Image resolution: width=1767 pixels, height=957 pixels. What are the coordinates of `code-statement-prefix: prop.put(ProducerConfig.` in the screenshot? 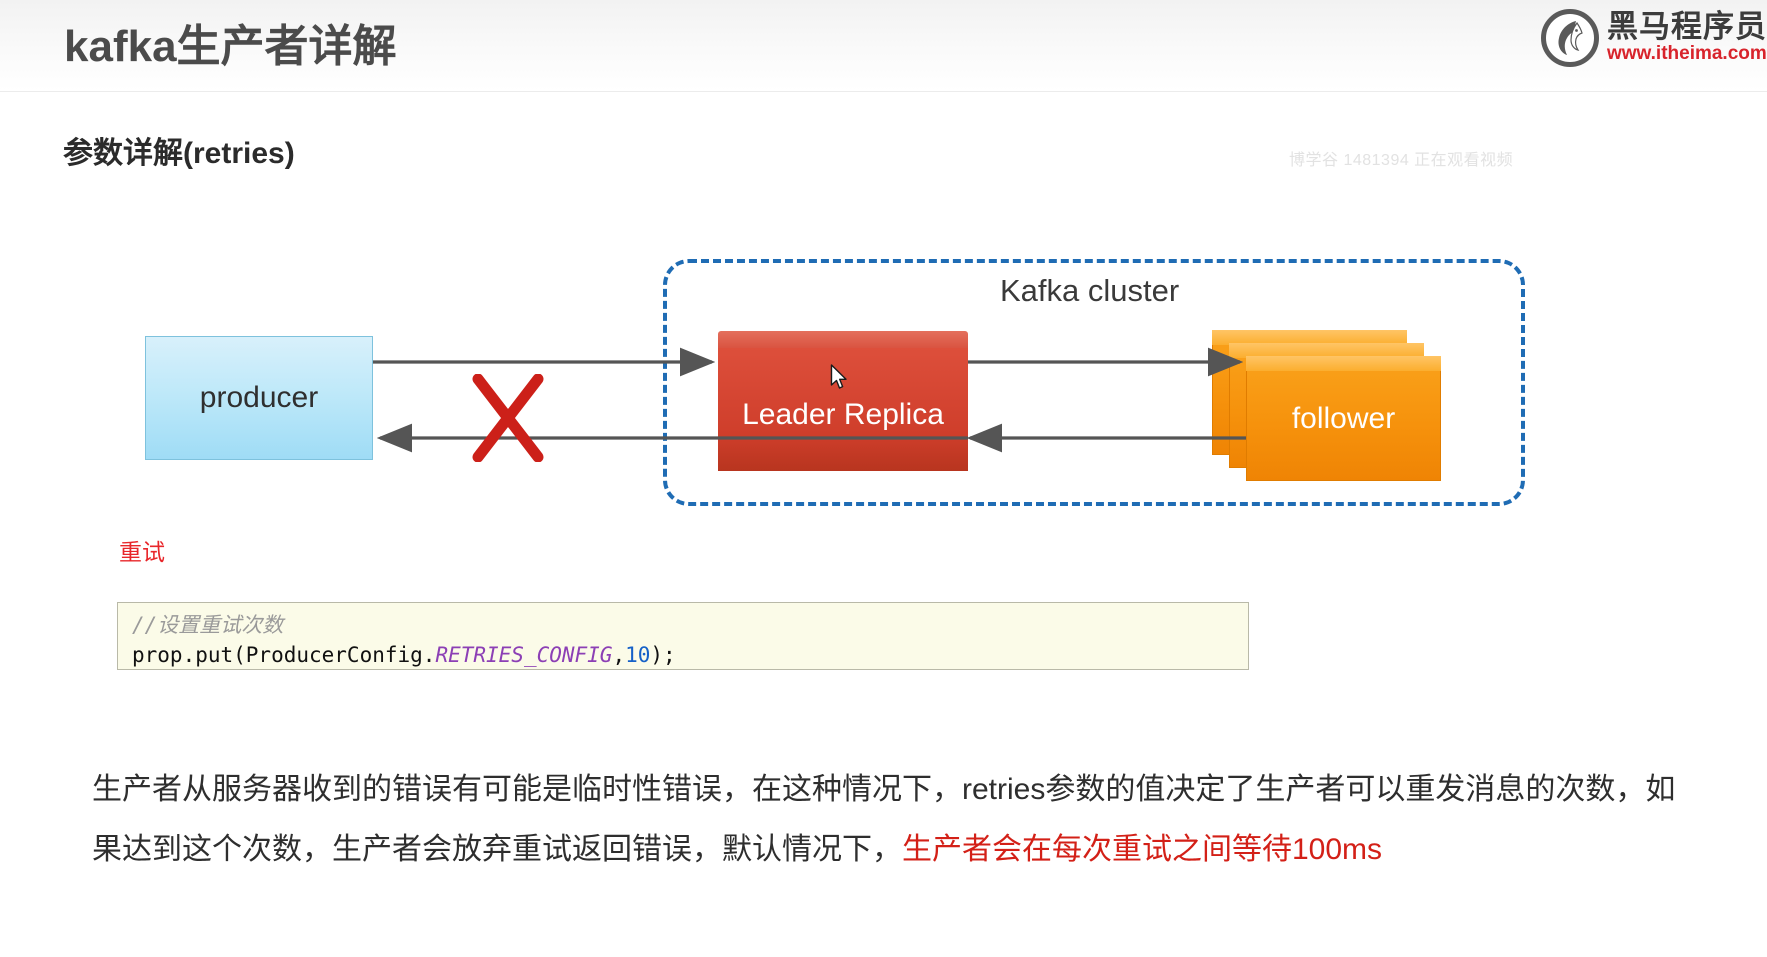 It's located at (284, 654).